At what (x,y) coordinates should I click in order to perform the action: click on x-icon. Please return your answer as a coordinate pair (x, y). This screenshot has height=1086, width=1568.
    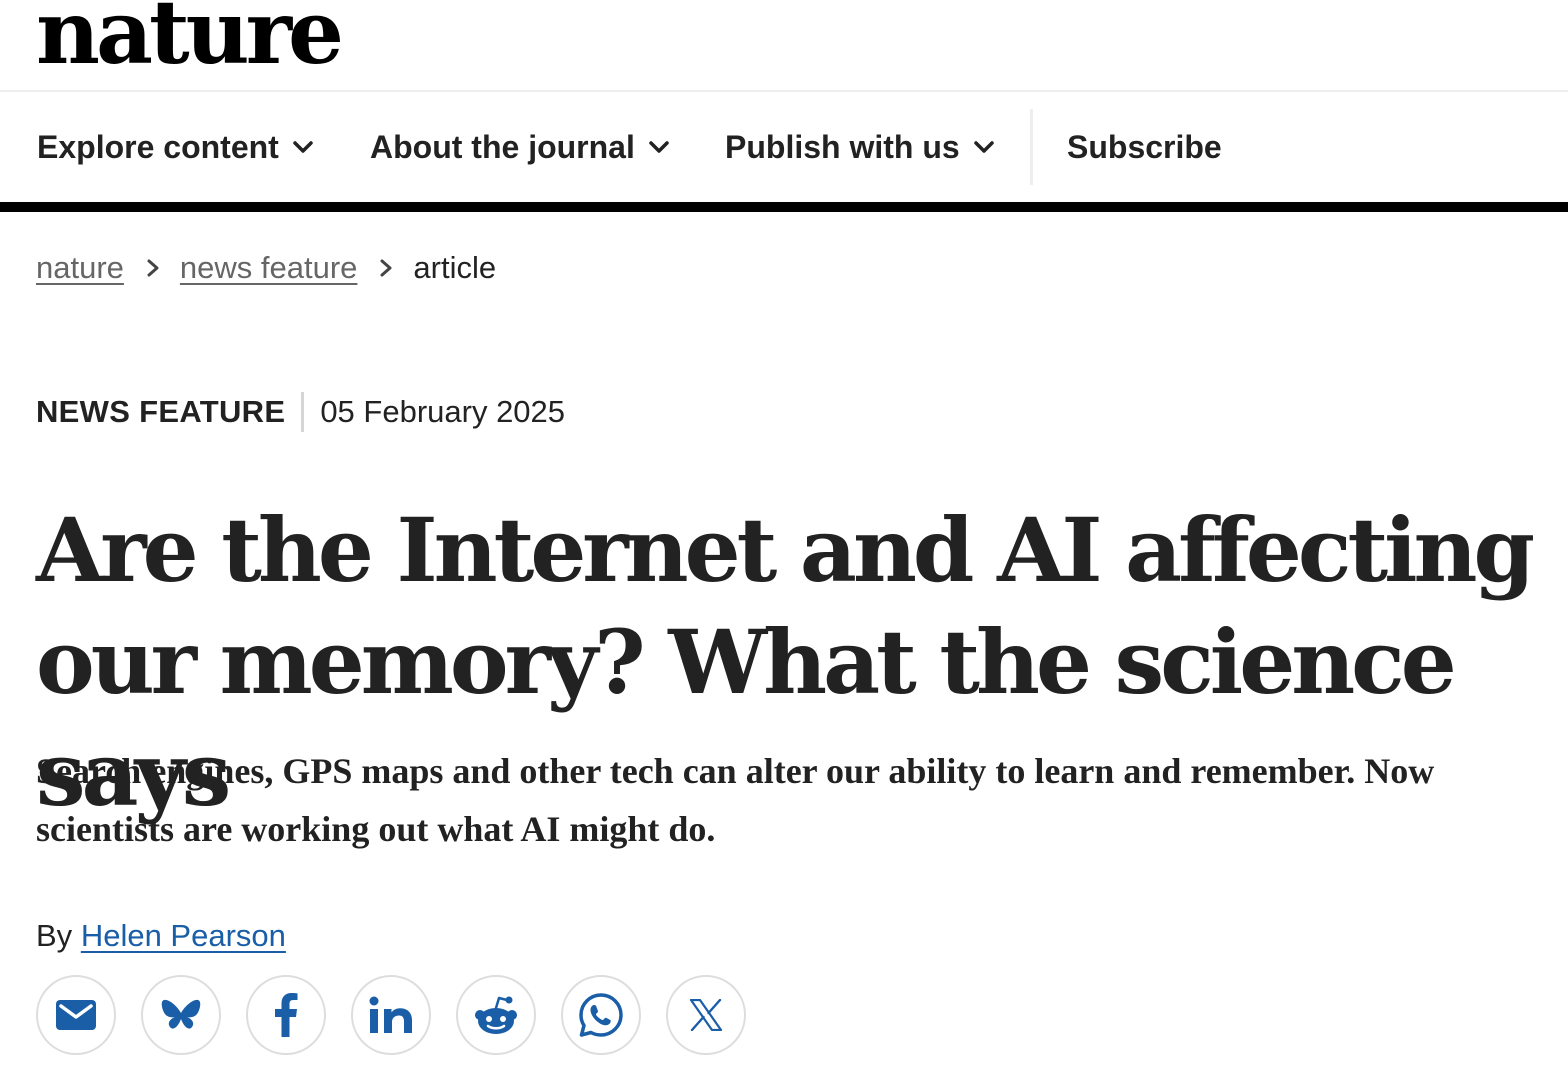
    Looking at the image, I should click on (706, 1015).